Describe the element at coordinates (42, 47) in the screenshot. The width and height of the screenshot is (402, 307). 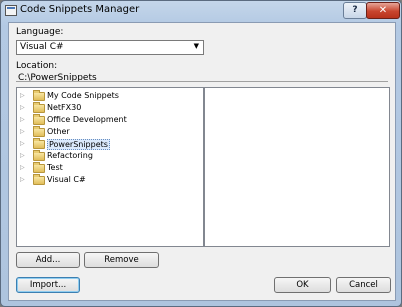
I see `language-value: Visual C#` at that location.